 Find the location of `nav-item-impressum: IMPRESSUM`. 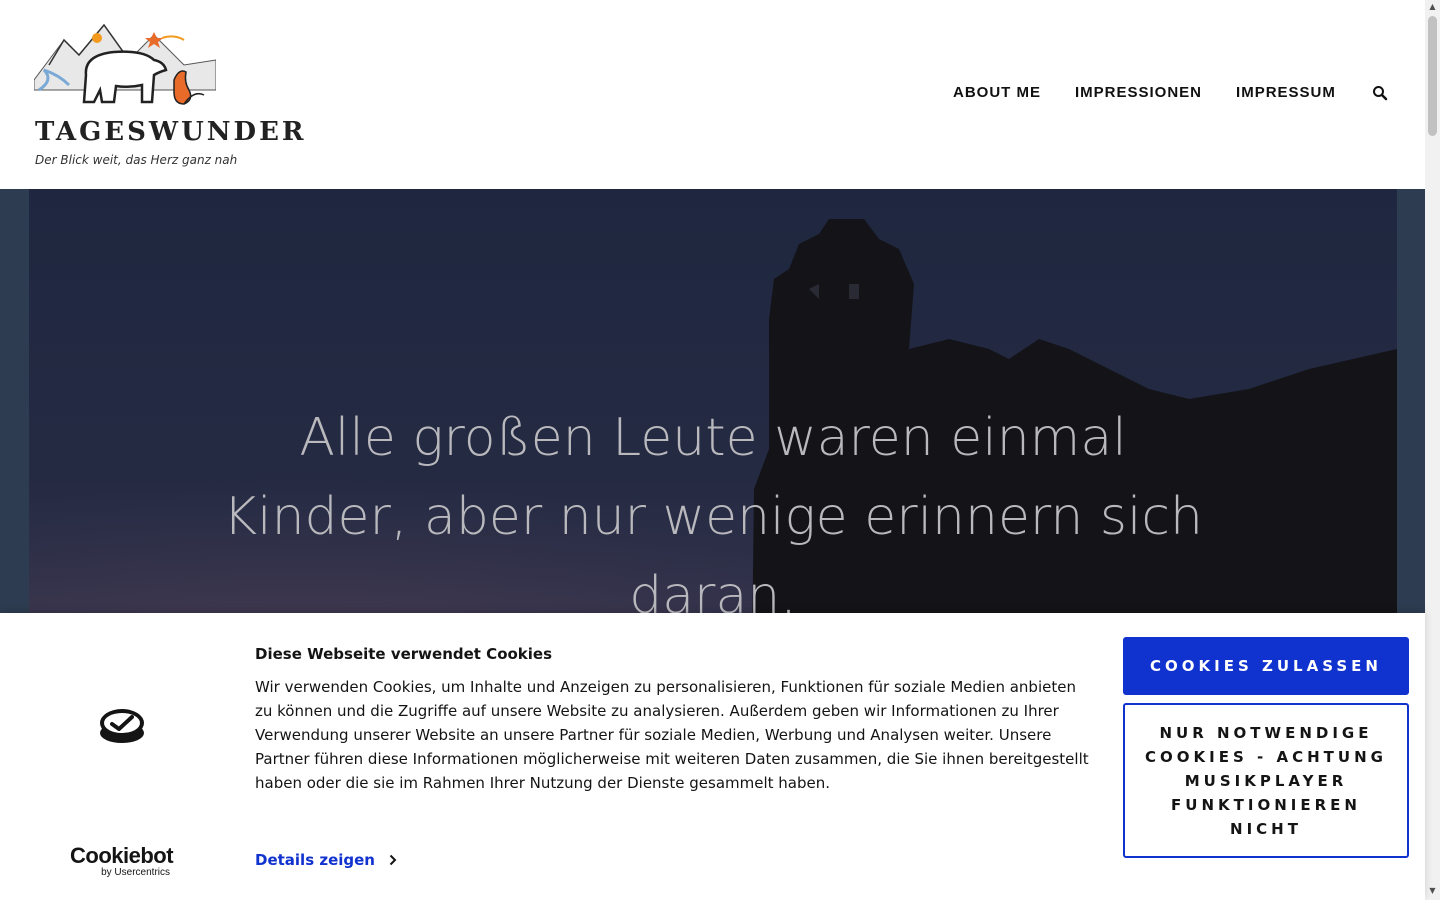

nav-item-impressum: IMPRESSUM is located at coordinates (1286, 92).